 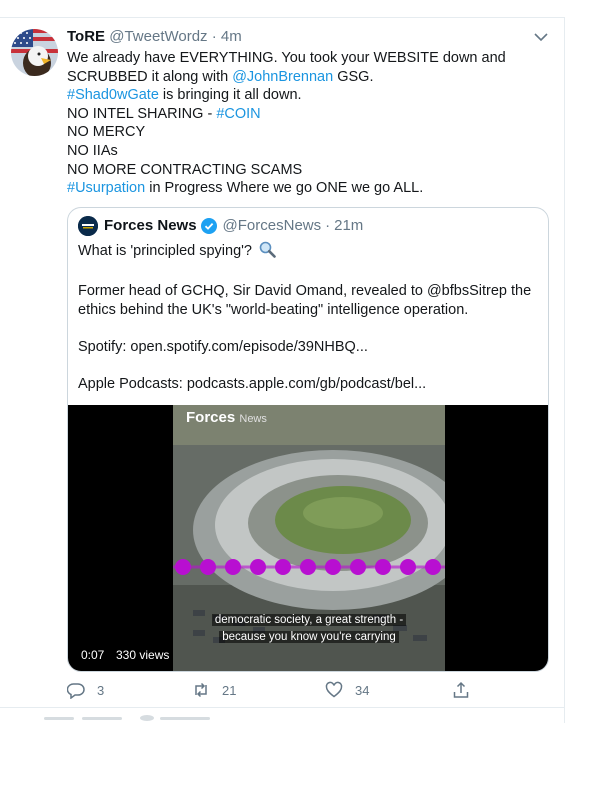 I want to click on author-name: ToRE, so click(x=86, y=36).